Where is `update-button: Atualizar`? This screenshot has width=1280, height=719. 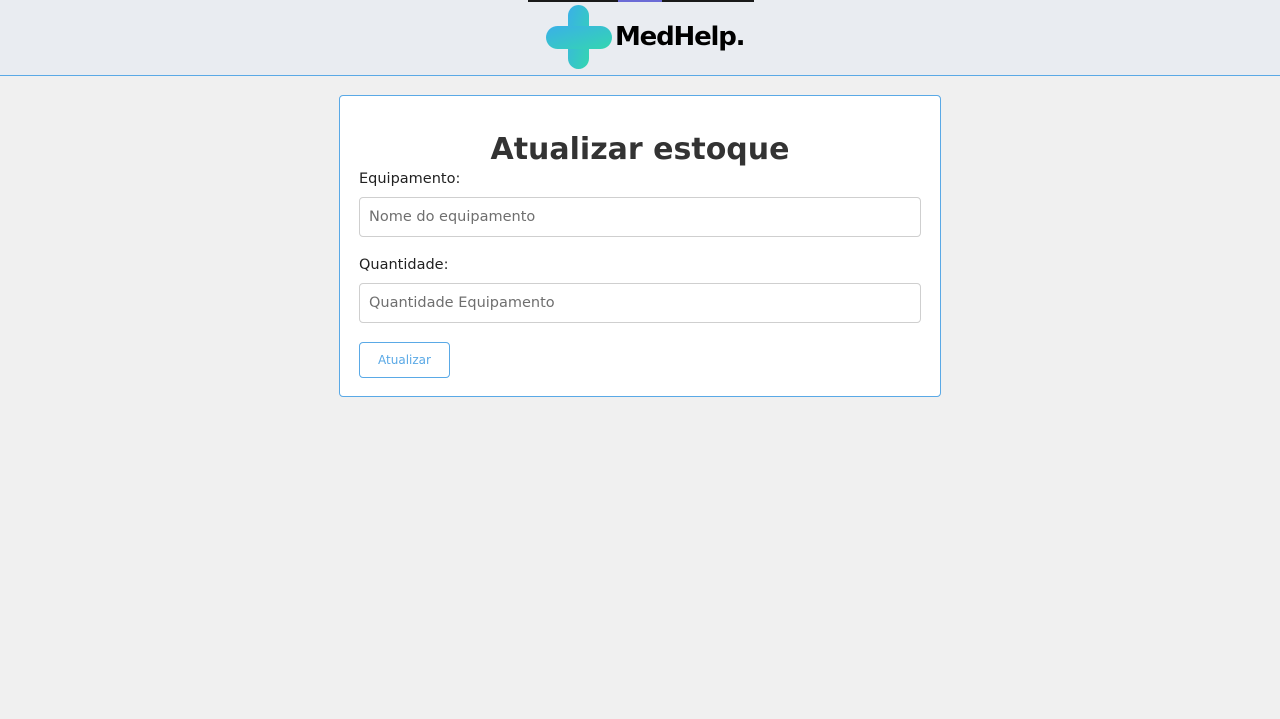 update-button: Atualizar is located at coordinates (404, 360).